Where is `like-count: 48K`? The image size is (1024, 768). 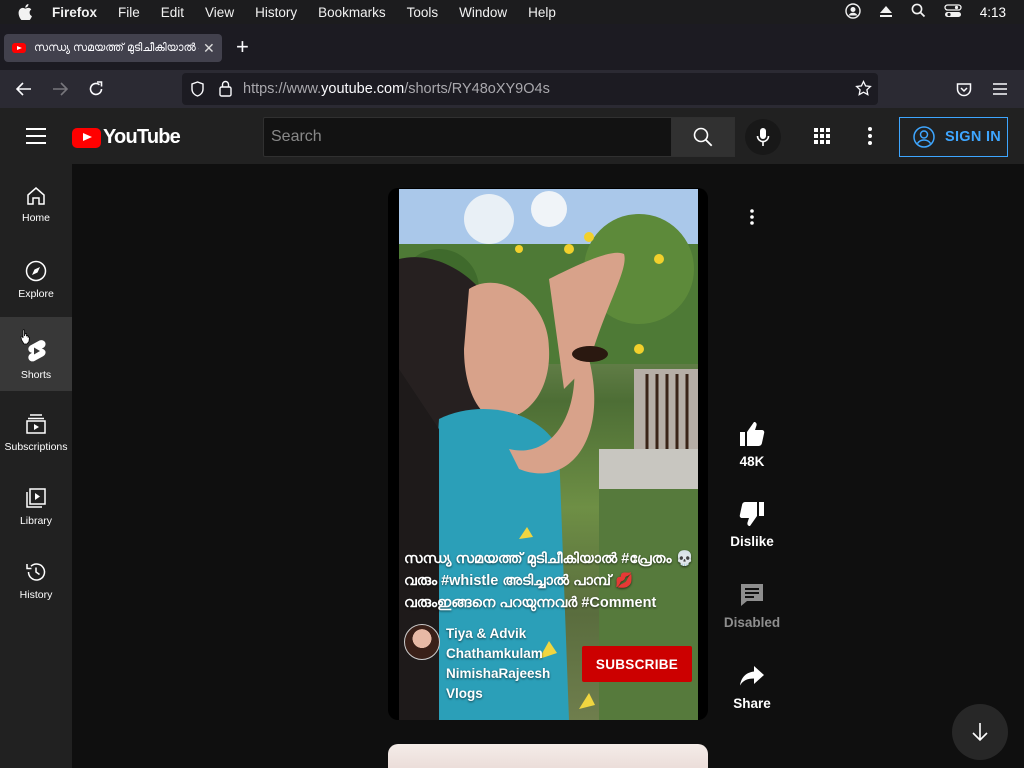 like-count: 48K is located at coordinates (752, 461).